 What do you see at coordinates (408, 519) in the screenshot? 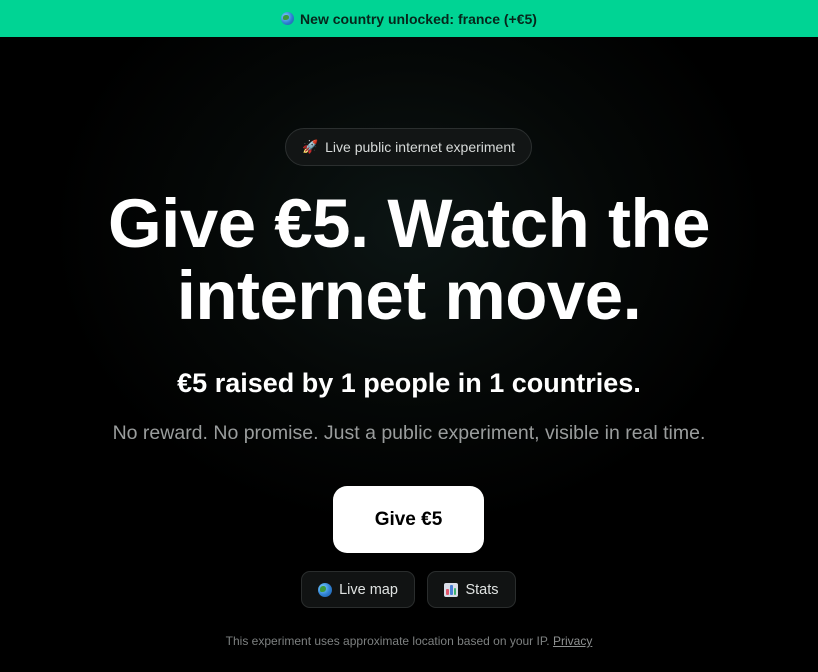
I see `give-button: Give €5` at bounding box center [408, 519].